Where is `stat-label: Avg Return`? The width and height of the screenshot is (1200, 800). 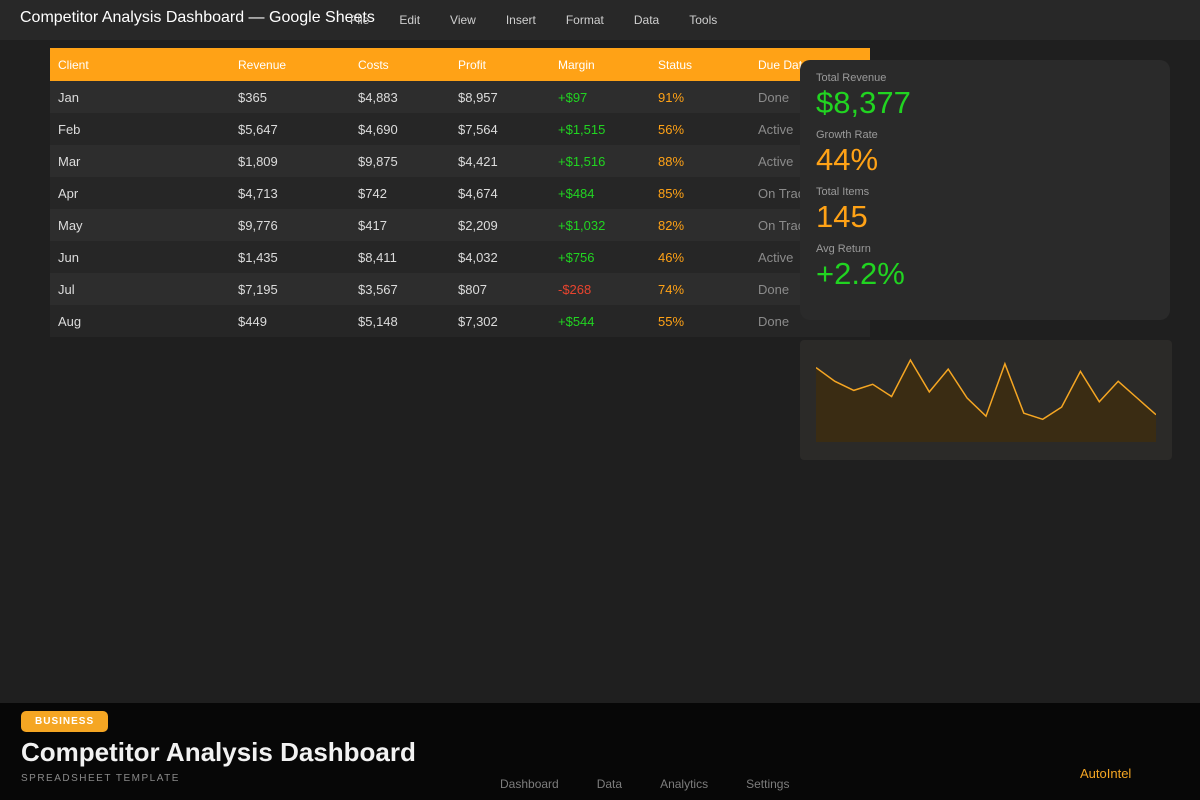
stat-label: Avg Return is located at coordinates (843, 249).